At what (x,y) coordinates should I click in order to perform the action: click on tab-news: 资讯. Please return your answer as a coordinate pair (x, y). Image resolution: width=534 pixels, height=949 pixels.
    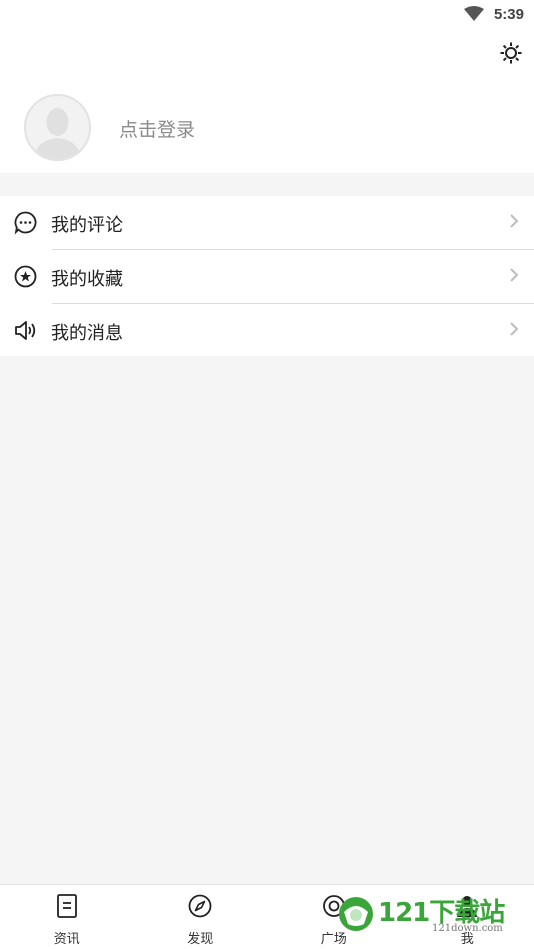
    Looking at the image, I should click on (67, 917).